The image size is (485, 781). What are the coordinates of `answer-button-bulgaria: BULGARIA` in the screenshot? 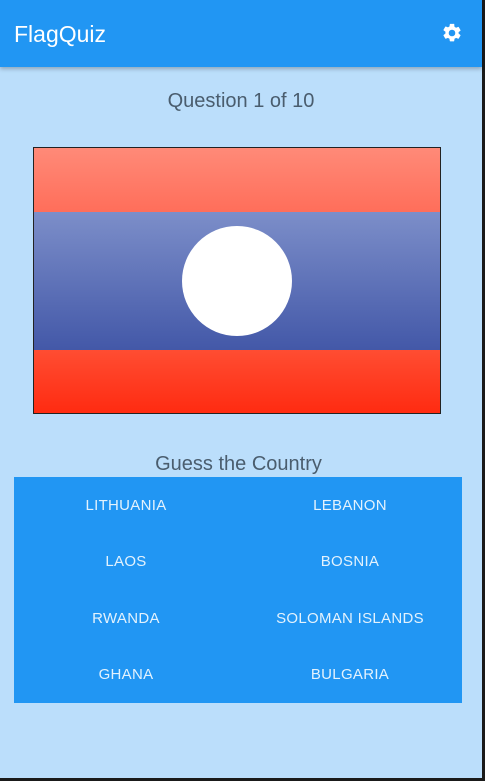 It's located at (350, 675).